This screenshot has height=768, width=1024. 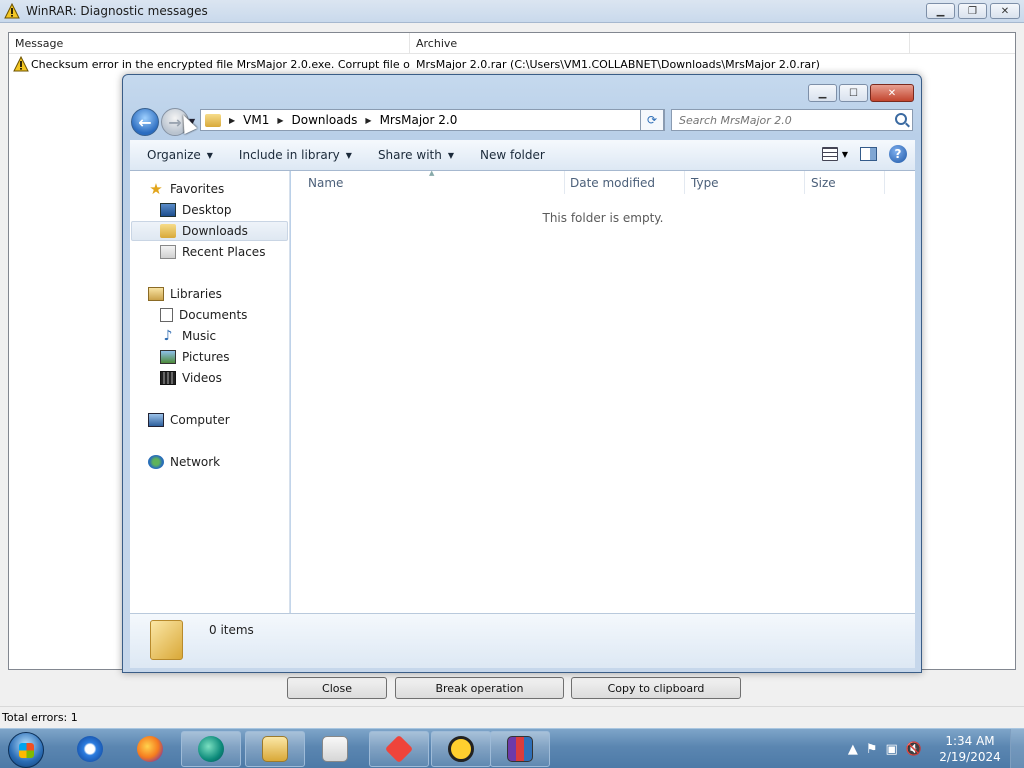 What do you see at coordinates (145, 122) in the screenshot?
I see `back-button: ←` at bounding box center [145, 122].